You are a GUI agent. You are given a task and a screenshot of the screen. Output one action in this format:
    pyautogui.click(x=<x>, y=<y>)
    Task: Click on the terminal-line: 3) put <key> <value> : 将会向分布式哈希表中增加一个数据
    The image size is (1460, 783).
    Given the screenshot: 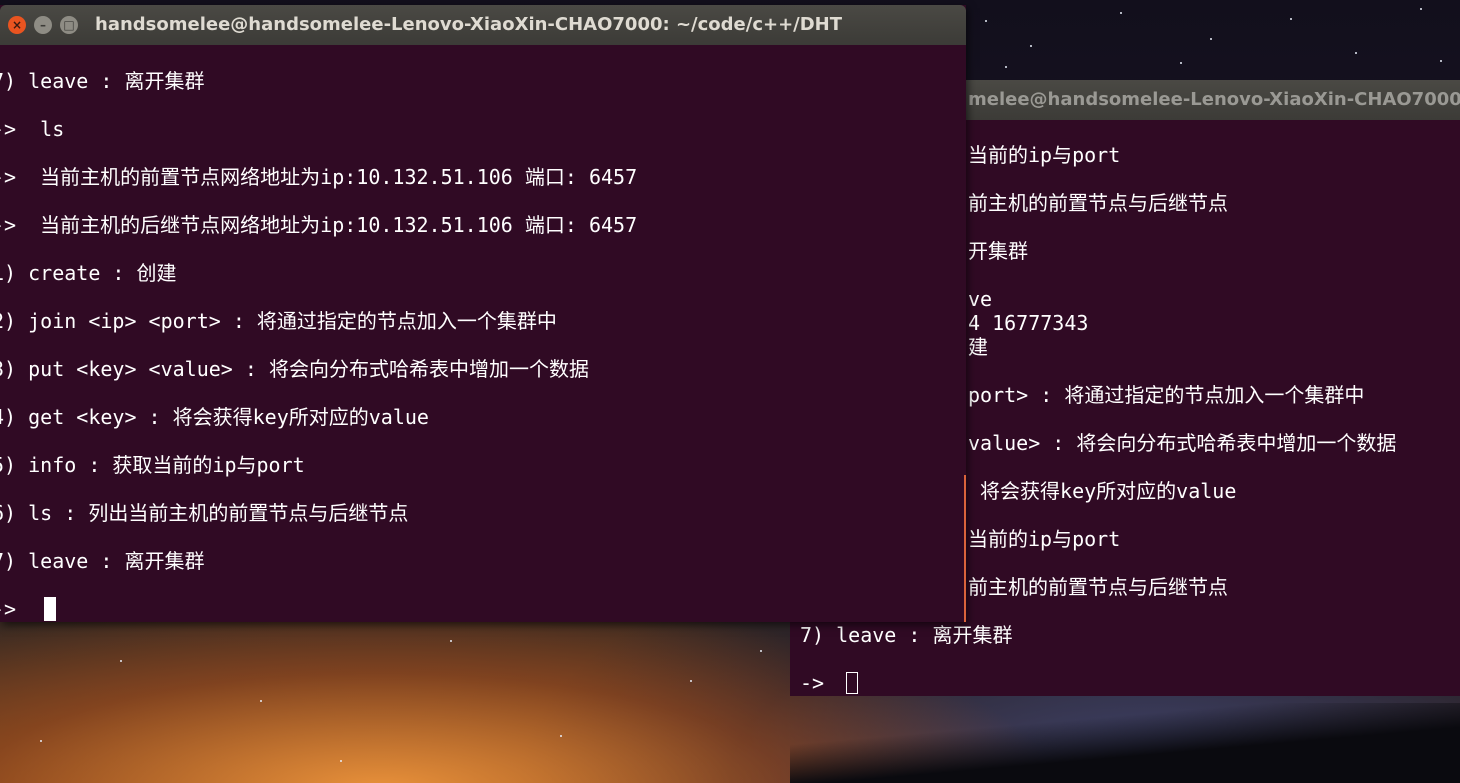 What is the action you would take?
    pyautogui.click(x=294, y=369)
    